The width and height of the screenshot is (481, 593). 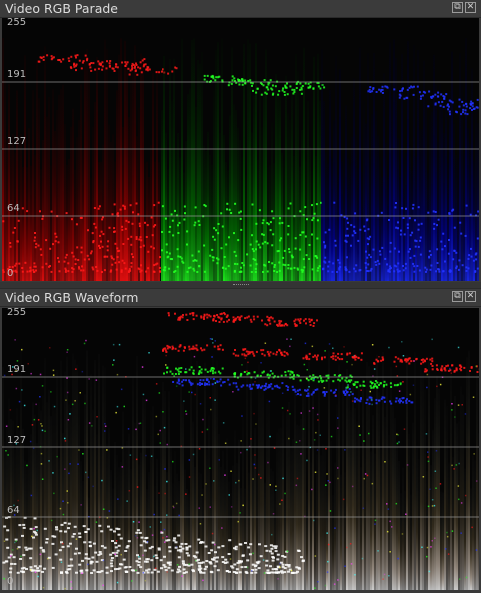 What do you see at coordinates (72, 297) in the screenshot?
I see `waveform-title: Video RGB Waveform` at bounding box center [72, 297].